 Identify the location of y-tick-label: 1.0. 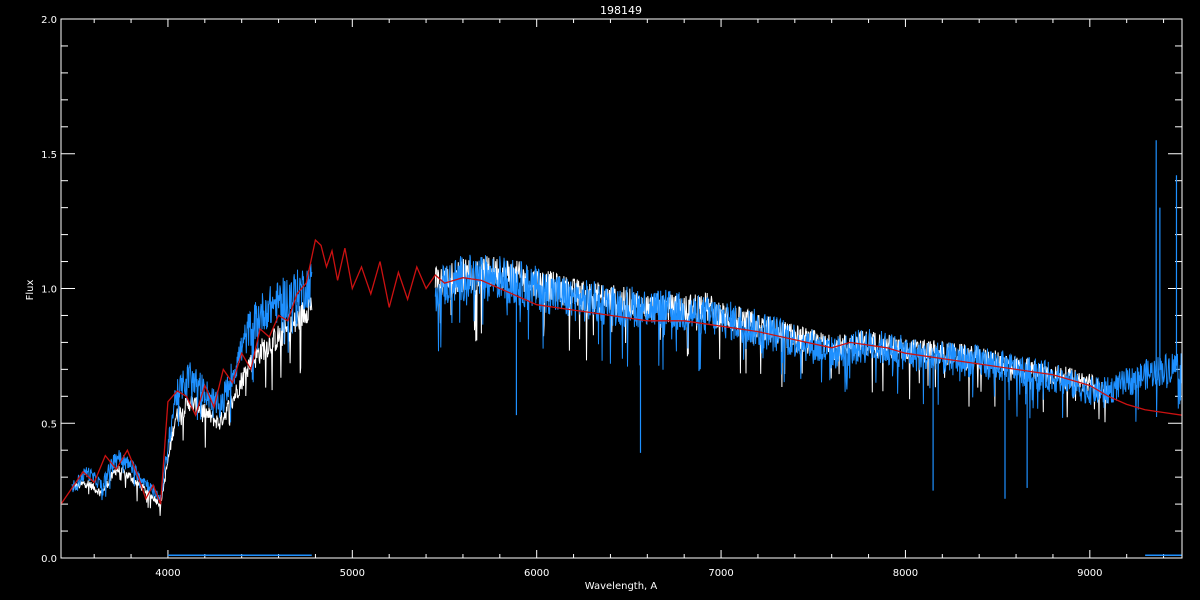
(49, 290).